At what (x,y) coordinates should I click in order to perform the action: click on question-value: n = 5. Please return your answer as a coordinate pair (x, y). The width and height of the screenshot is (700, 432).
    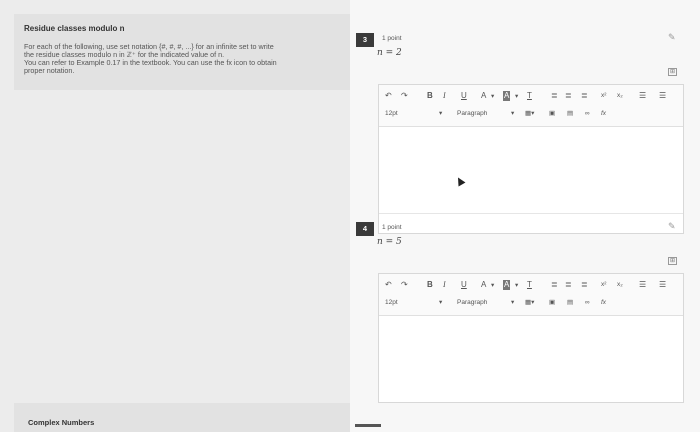
    Looking at the image, I should click on (389, 242).